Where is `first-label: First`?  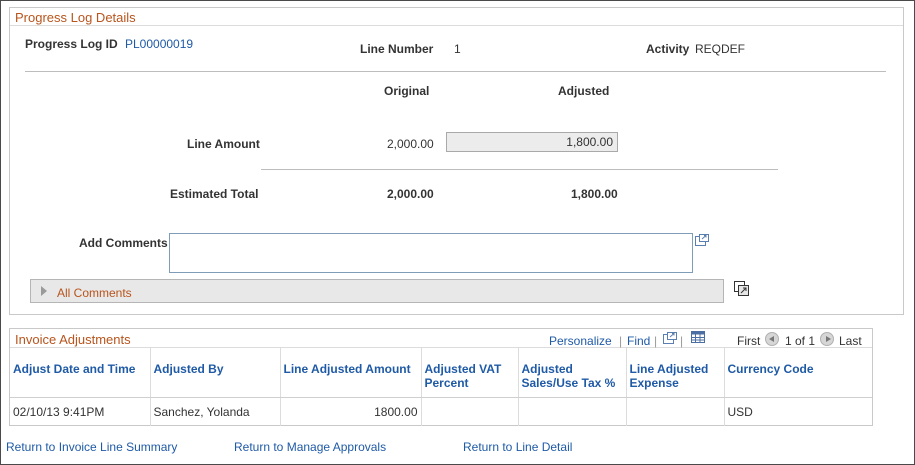
first-label: First is located at coordinates (749, 341).